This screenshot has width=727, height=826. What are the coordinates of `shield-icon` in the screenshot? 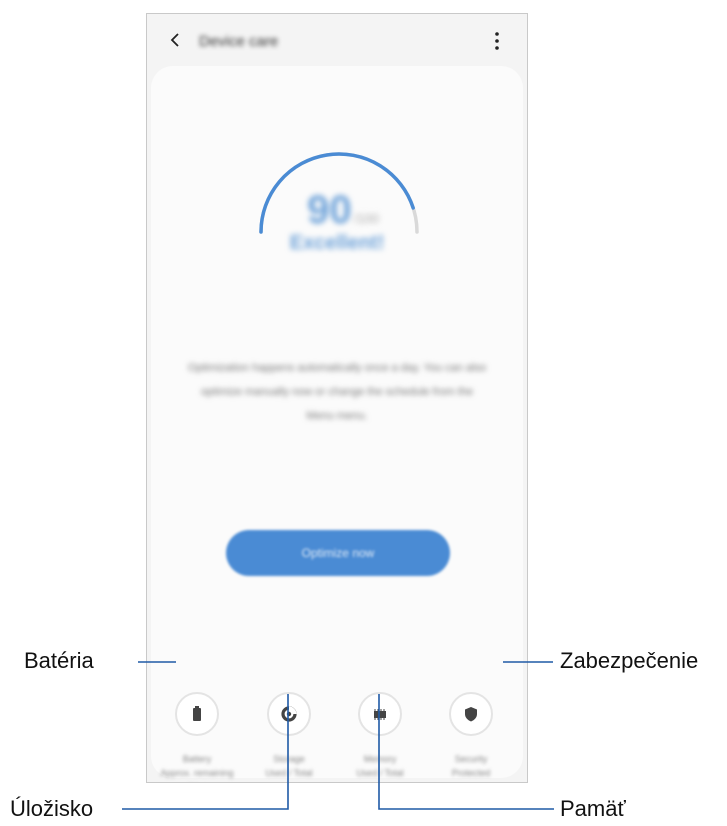 It's located at (471, 714).